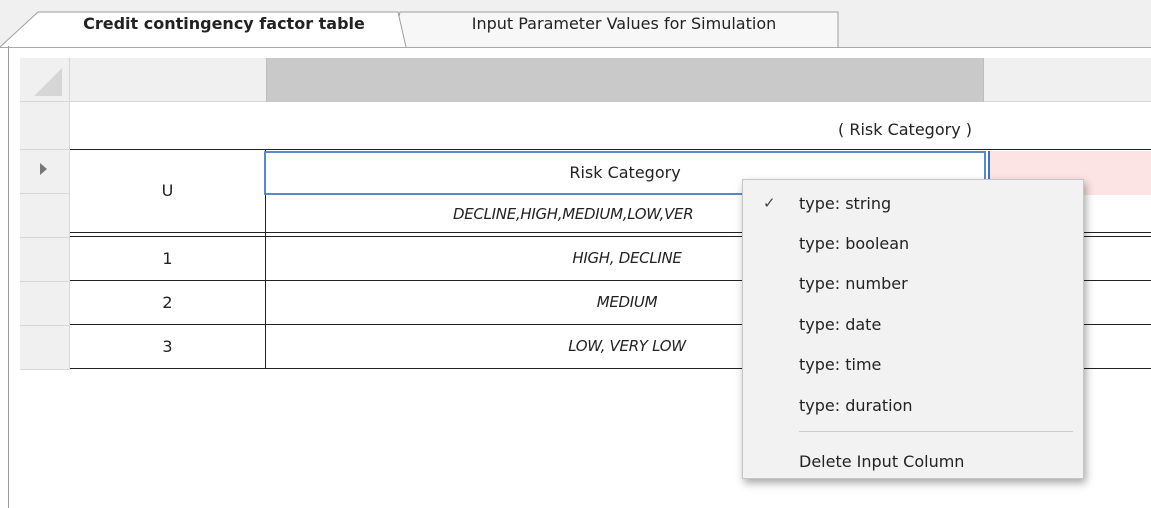 The width and height of the screenshot is (1151, 508). What do you see at coordinates (167, 302) in the screenshot?
I see `rule-number-2: 2` at bounding box center [167, 302].